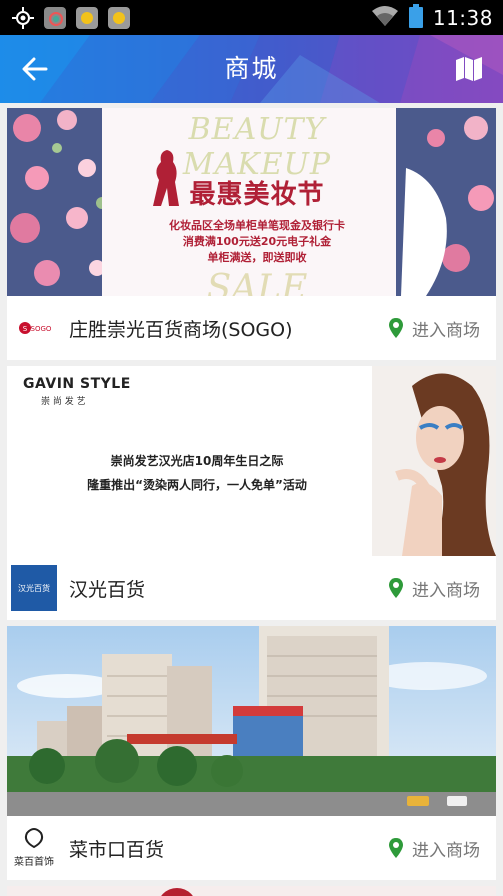 This screenshot has height=896, width=503. What do you see at coordinates (25, 329) in the screenshot?
I see `svg-text: S` at bounding box center [25, 329].